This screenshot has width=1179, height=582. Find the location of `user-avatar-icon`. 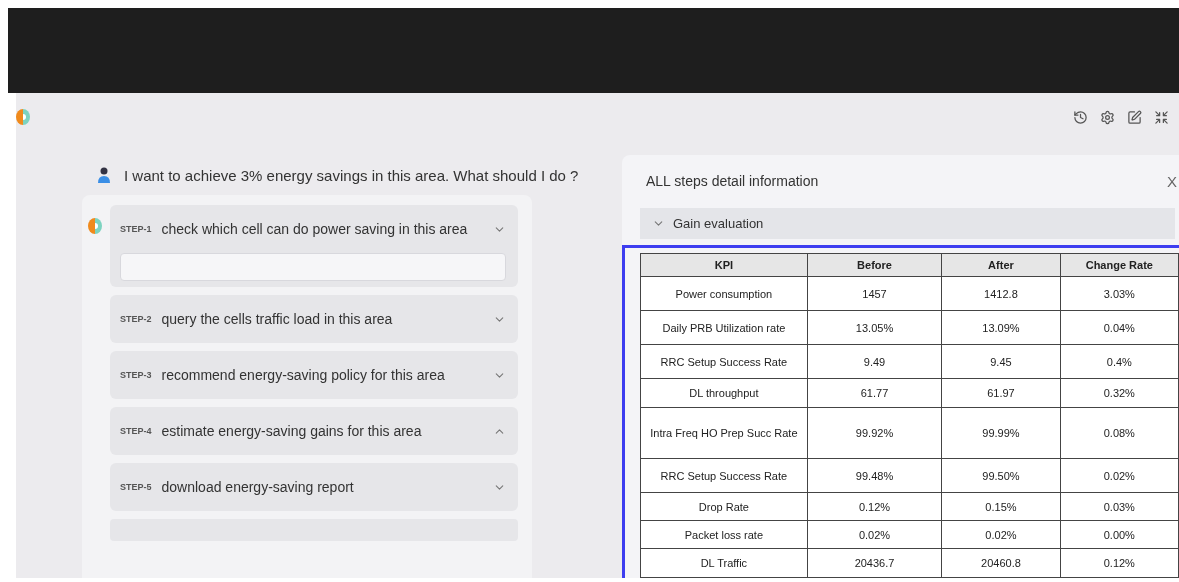

user-avatar-icon is located at coordinates (104, 175).